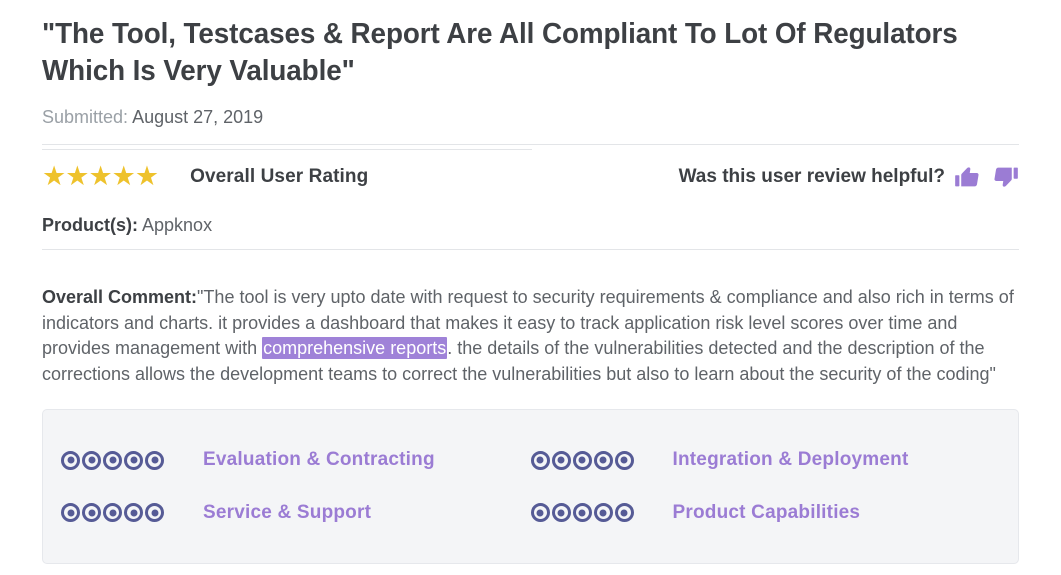 Image resolution: width=1061 pixels, height=575 pixels. I want to click on overall-comment-label: Overall Comment:, so click(120, 296).